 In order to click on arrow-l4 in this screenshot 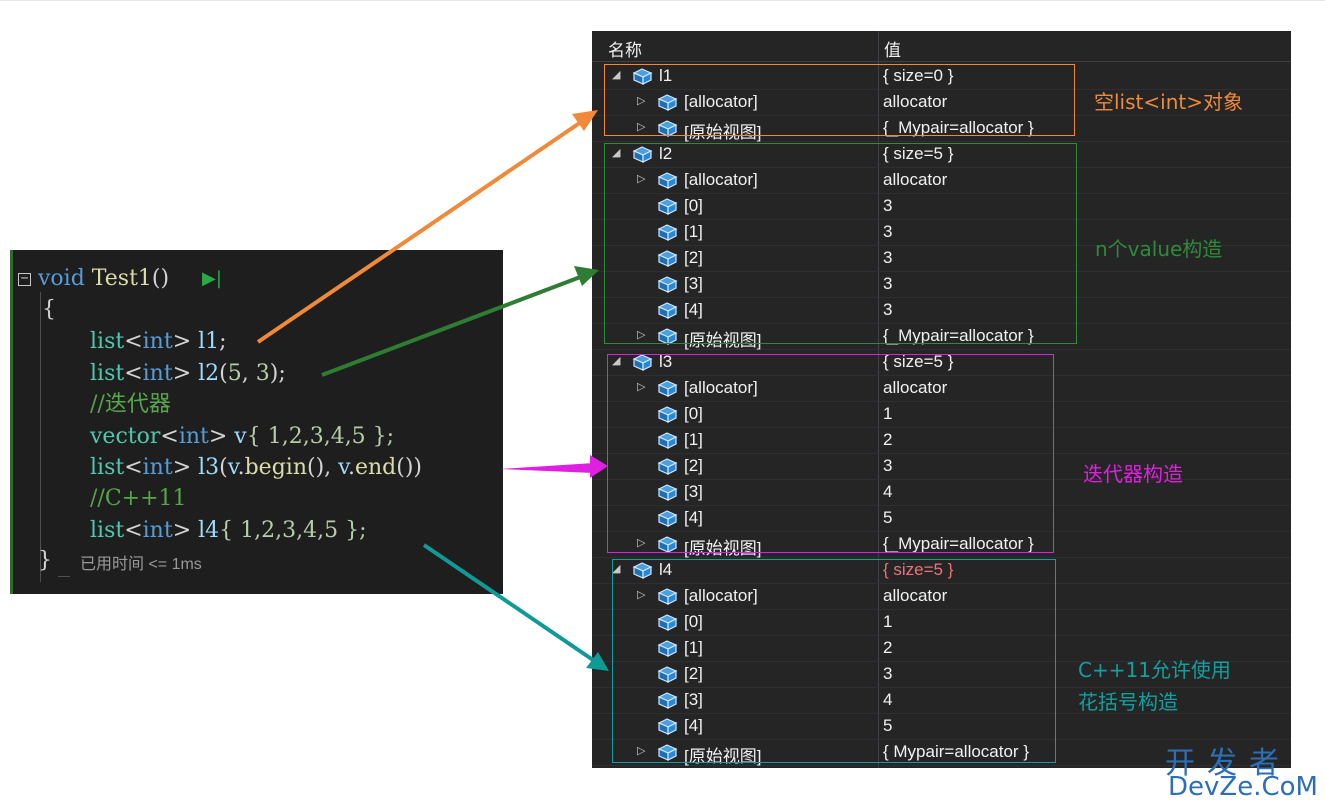, I will do `click(515, 607)`.